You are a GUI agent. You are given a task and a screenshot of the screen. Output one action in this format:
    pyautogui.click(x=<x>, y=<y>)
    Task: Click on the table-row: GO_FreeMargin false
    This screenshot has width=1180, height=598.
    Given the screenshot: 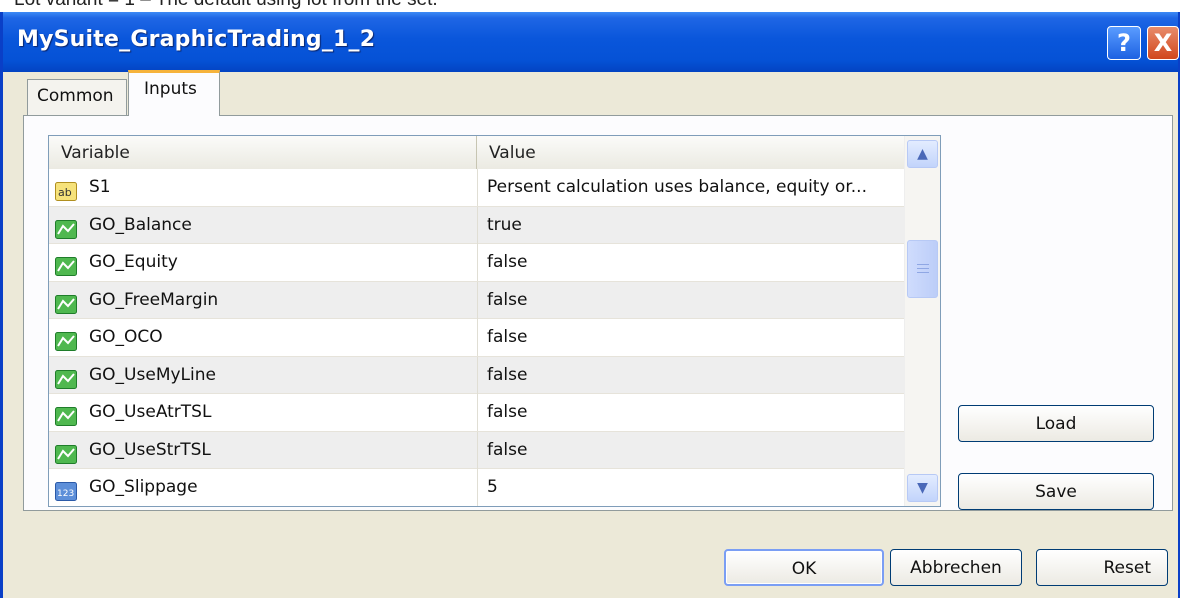 What is the action you would take?
    pyautogui.click(x=476, y=300)
    